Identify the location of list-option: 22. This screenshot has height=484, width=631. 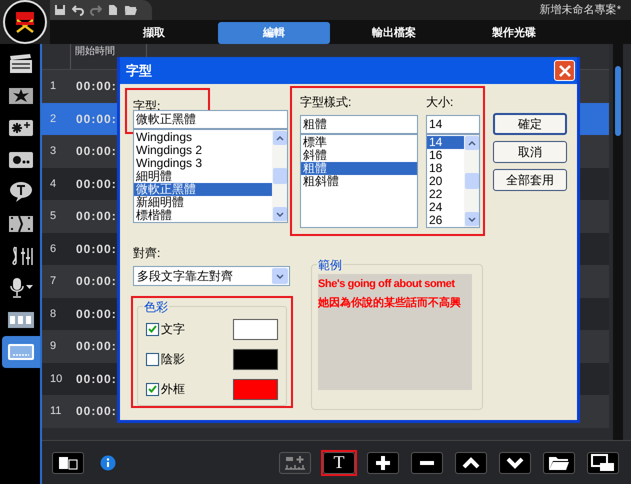
(445, 194).